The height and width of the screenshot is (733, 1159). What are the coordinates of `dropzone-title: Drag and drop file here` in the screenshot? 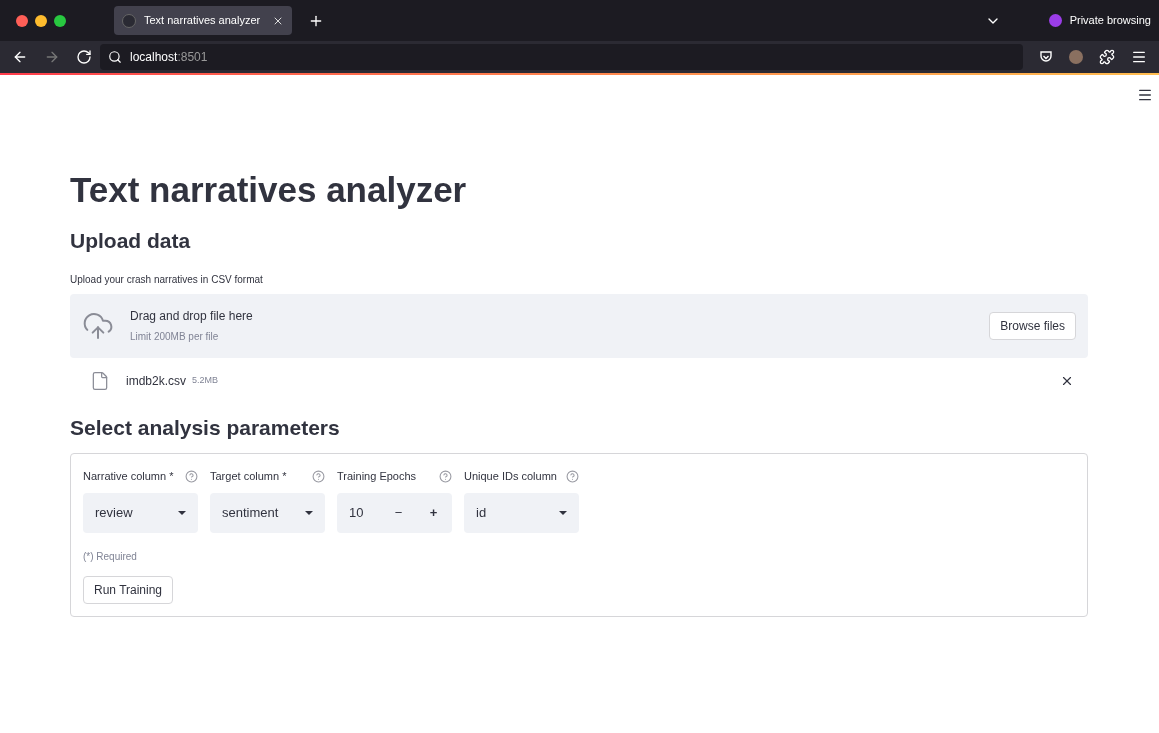 It's located at (191, 316).